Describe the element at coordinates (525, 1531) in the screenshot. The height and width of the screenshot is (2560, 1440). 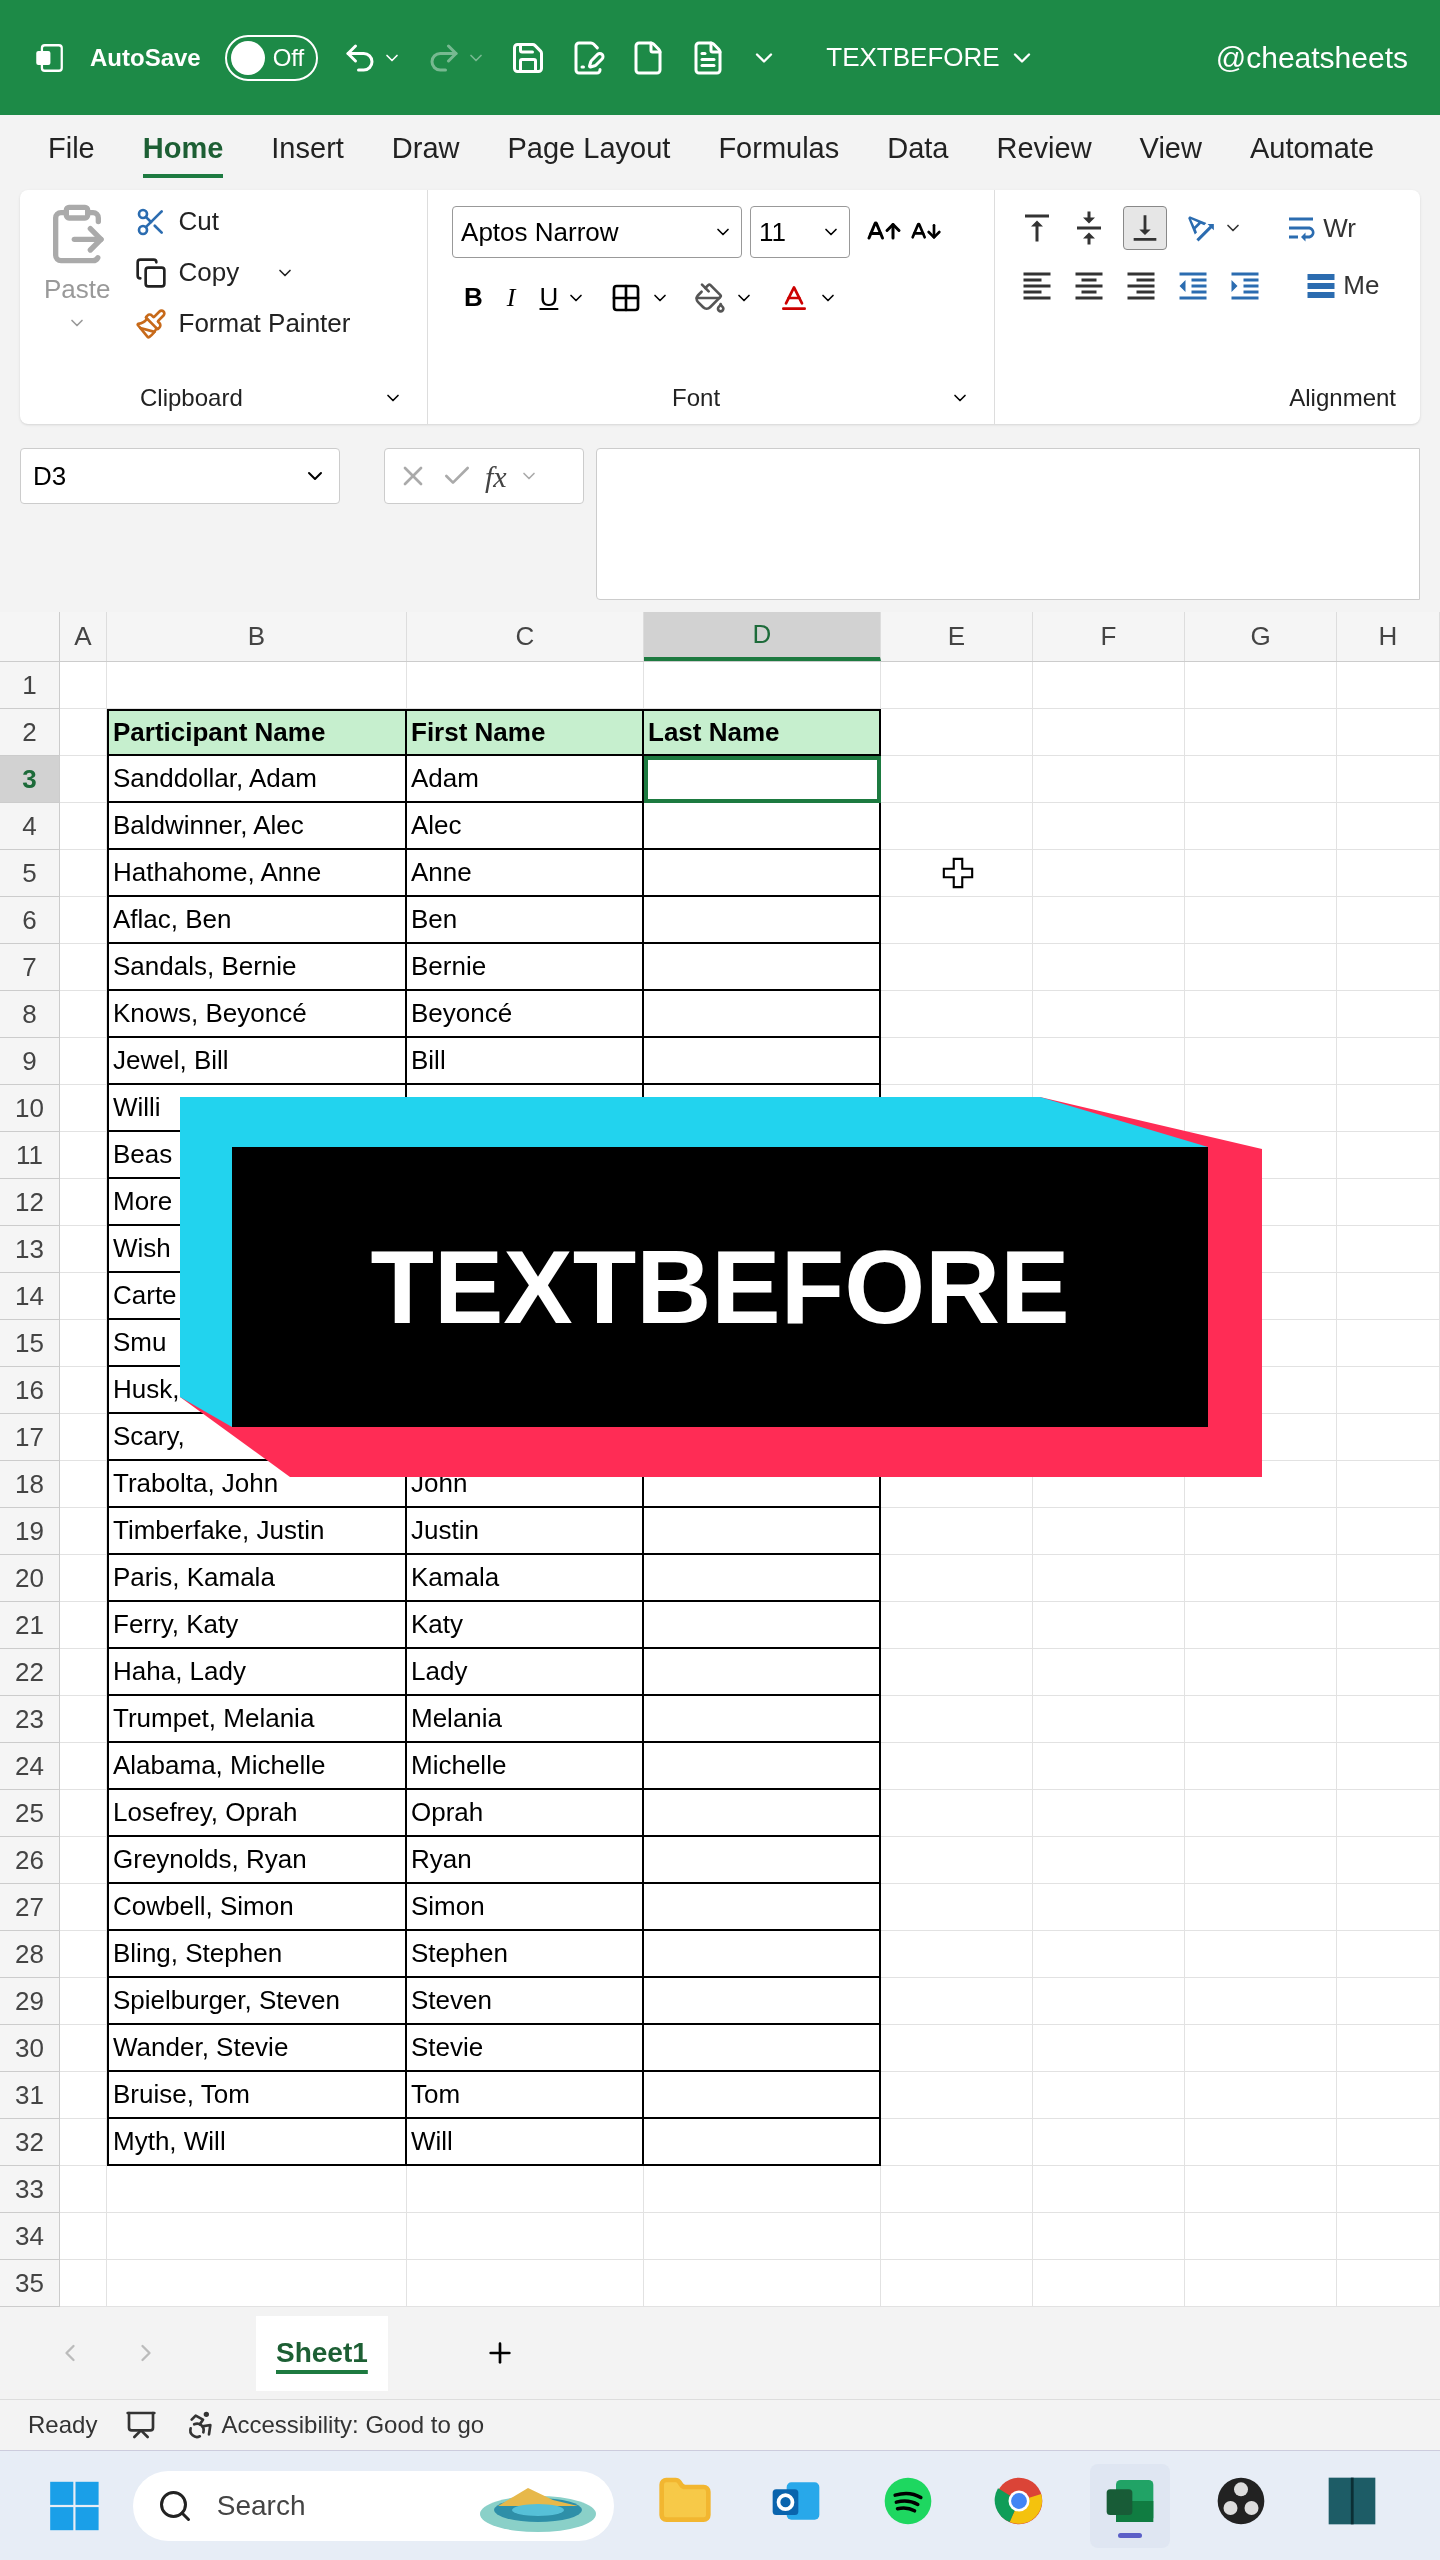
I see `table-cell: Justin` at that location.